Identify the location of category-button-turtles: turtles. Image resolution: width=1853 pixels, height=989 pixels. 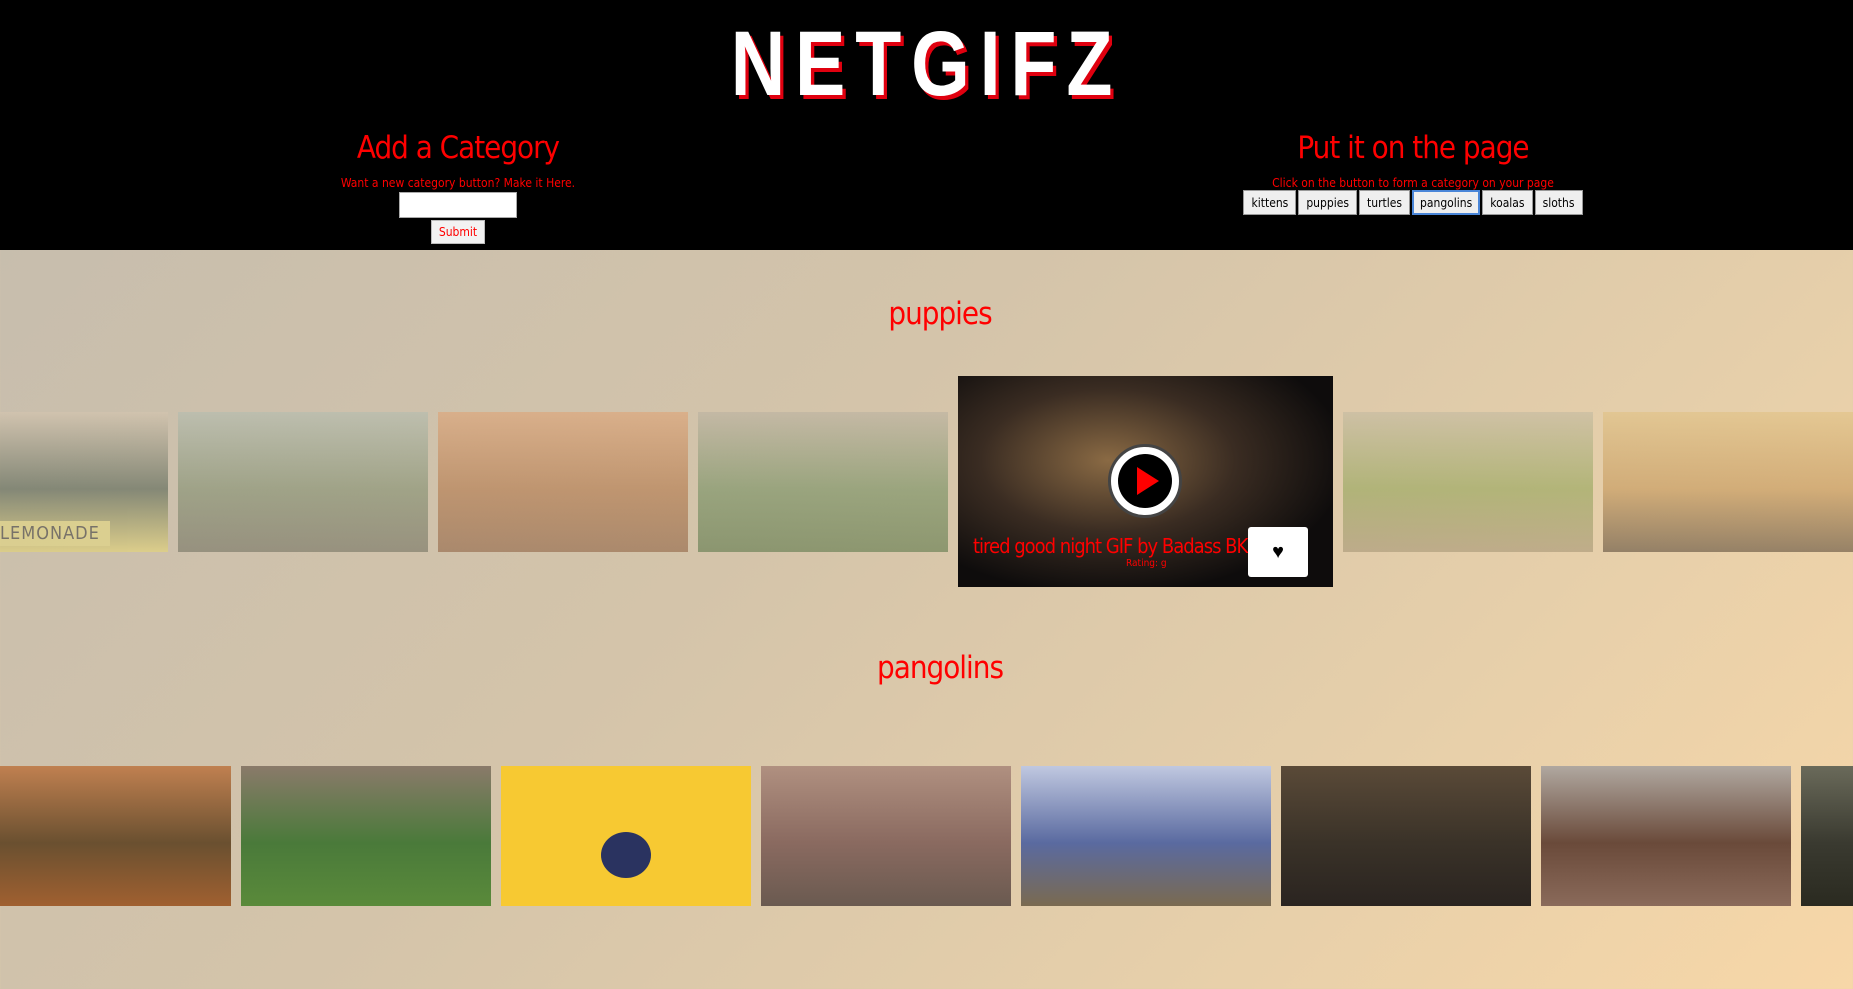
(1385, 202).